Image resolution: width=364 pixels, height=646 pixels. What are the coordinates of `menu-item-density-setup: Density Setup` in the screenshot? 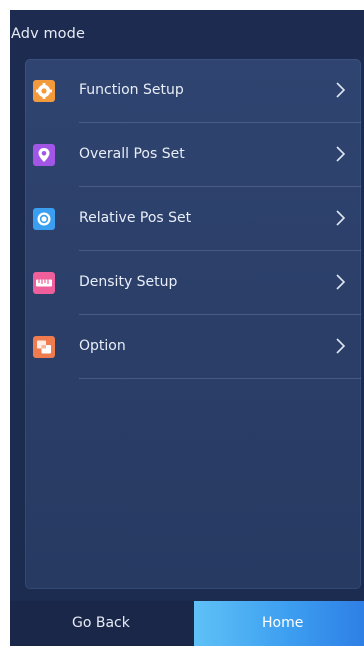 It's located at (193, 283).